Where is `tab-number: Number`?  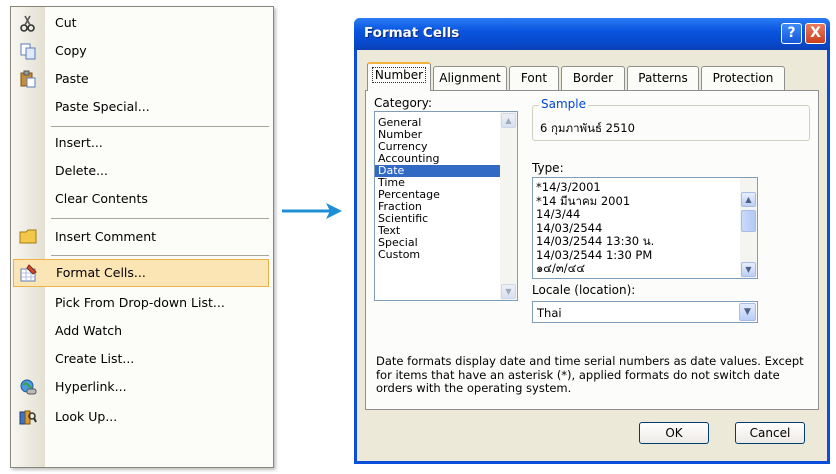 tab-number: Number is located at coordinates (399, 76).